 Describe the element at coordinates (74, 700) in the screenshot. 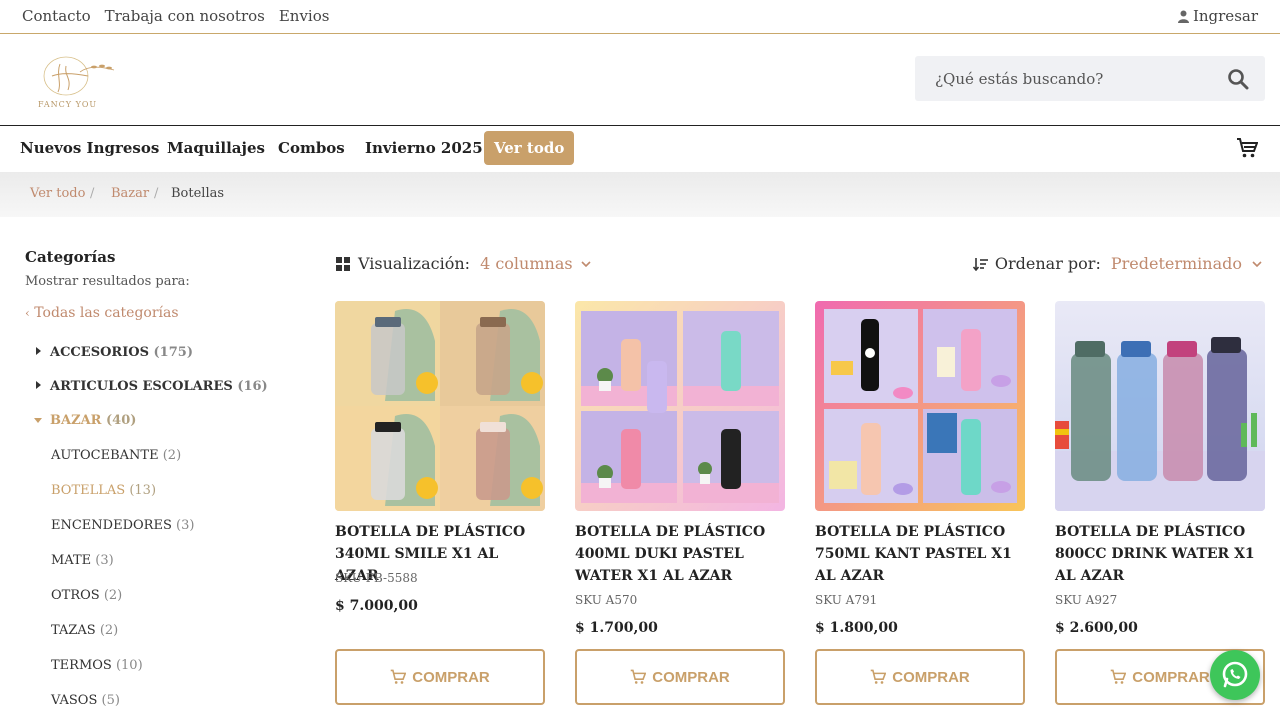

I see `subcategory-label: VASOS` at that location.